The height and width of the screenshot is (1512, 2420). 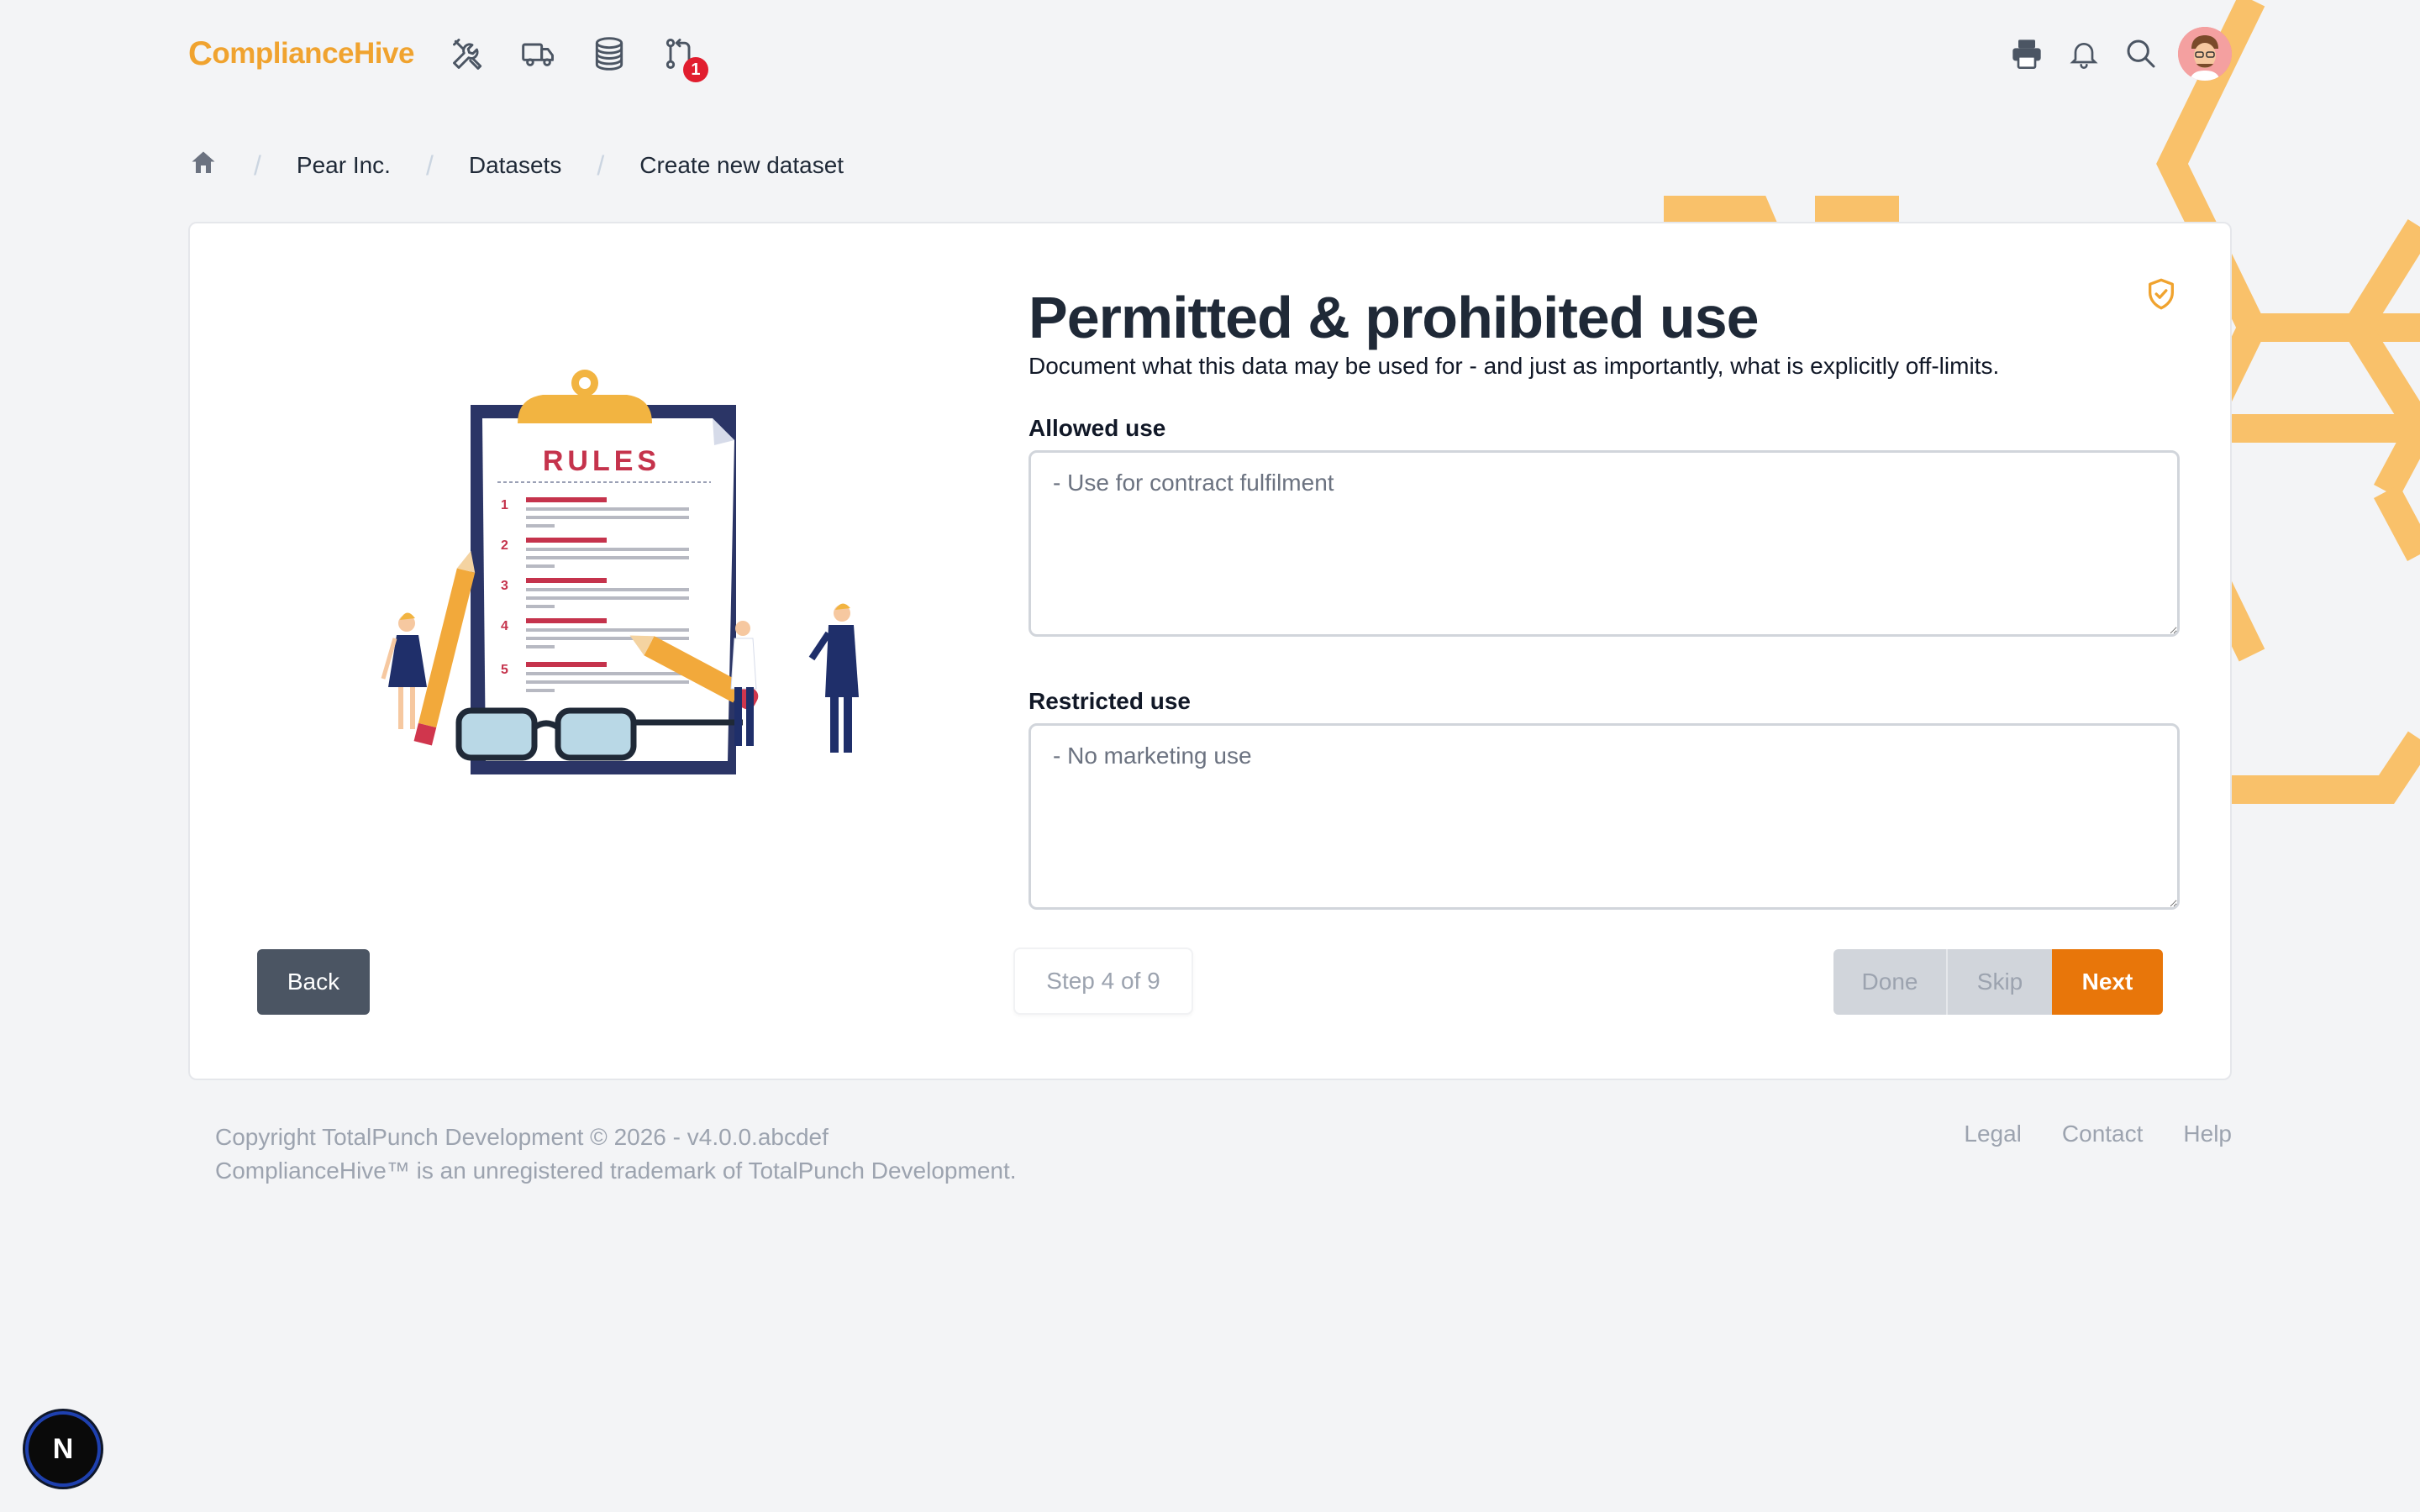 I want to click on breadcrumb-item-organization: Pear Inc., so click(x=344, y=165).